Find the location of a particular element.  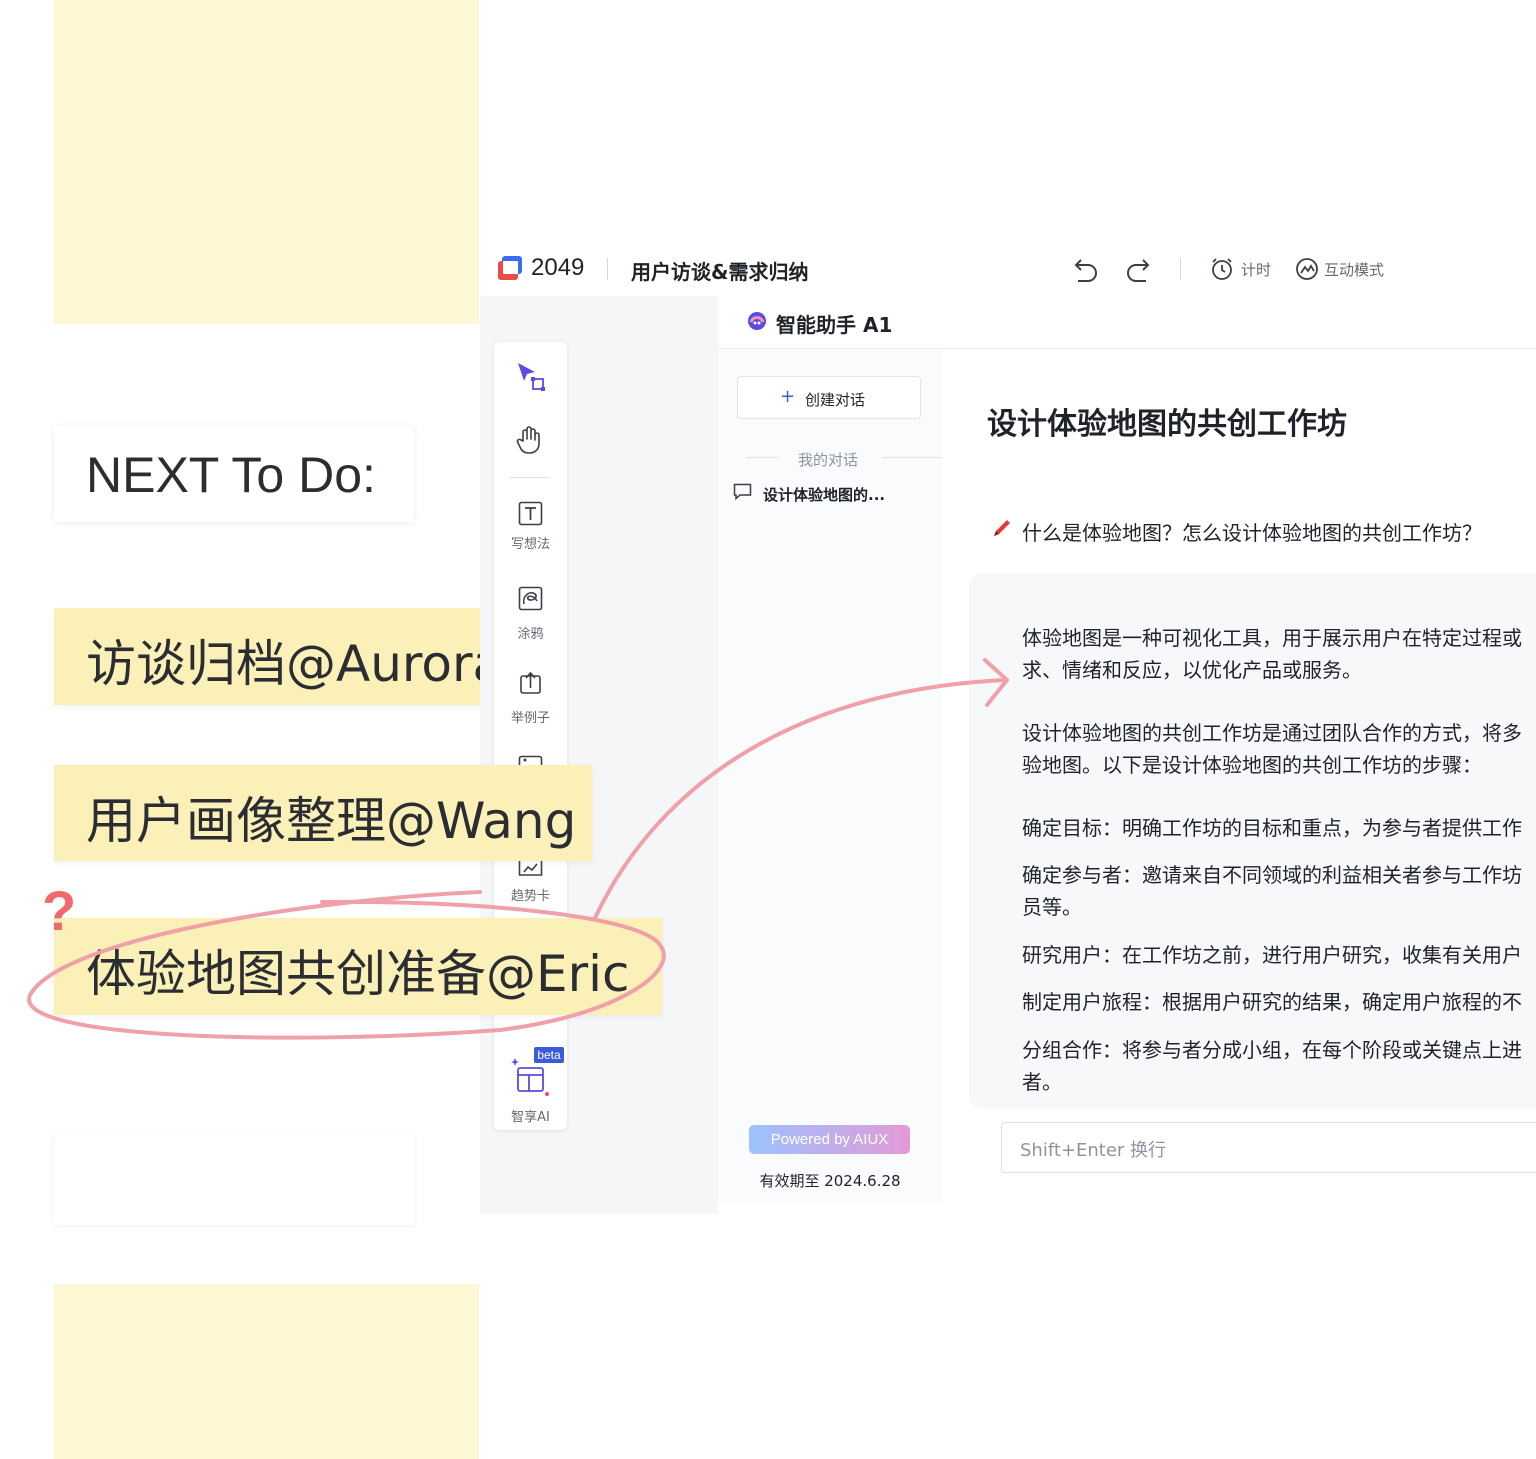

question-mark-annotation: ? is located at coordinates (59, 910).